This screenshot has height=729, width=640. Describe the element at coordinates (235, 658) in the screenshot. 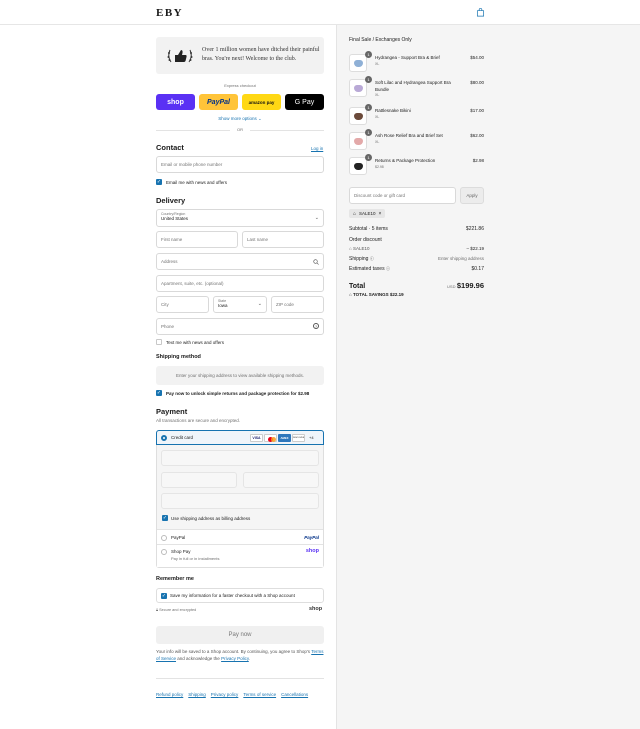

I see `privacy-policy-link: Privacy Policy` at that location.